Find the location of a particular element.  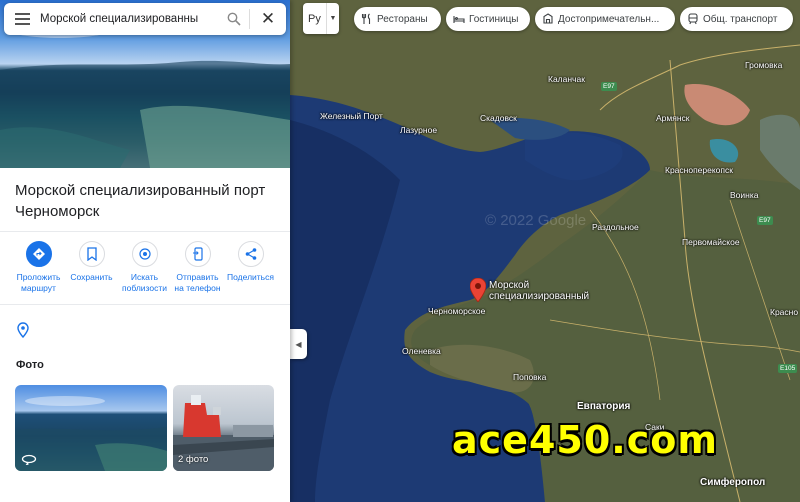

send-to-phone-button: Отправить на телефон is located at coordinates (197, 267).